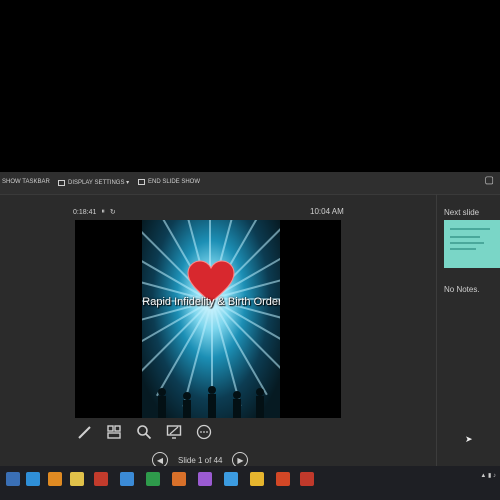  I want to click on pause-icon: ⏸, so click(103, 212).